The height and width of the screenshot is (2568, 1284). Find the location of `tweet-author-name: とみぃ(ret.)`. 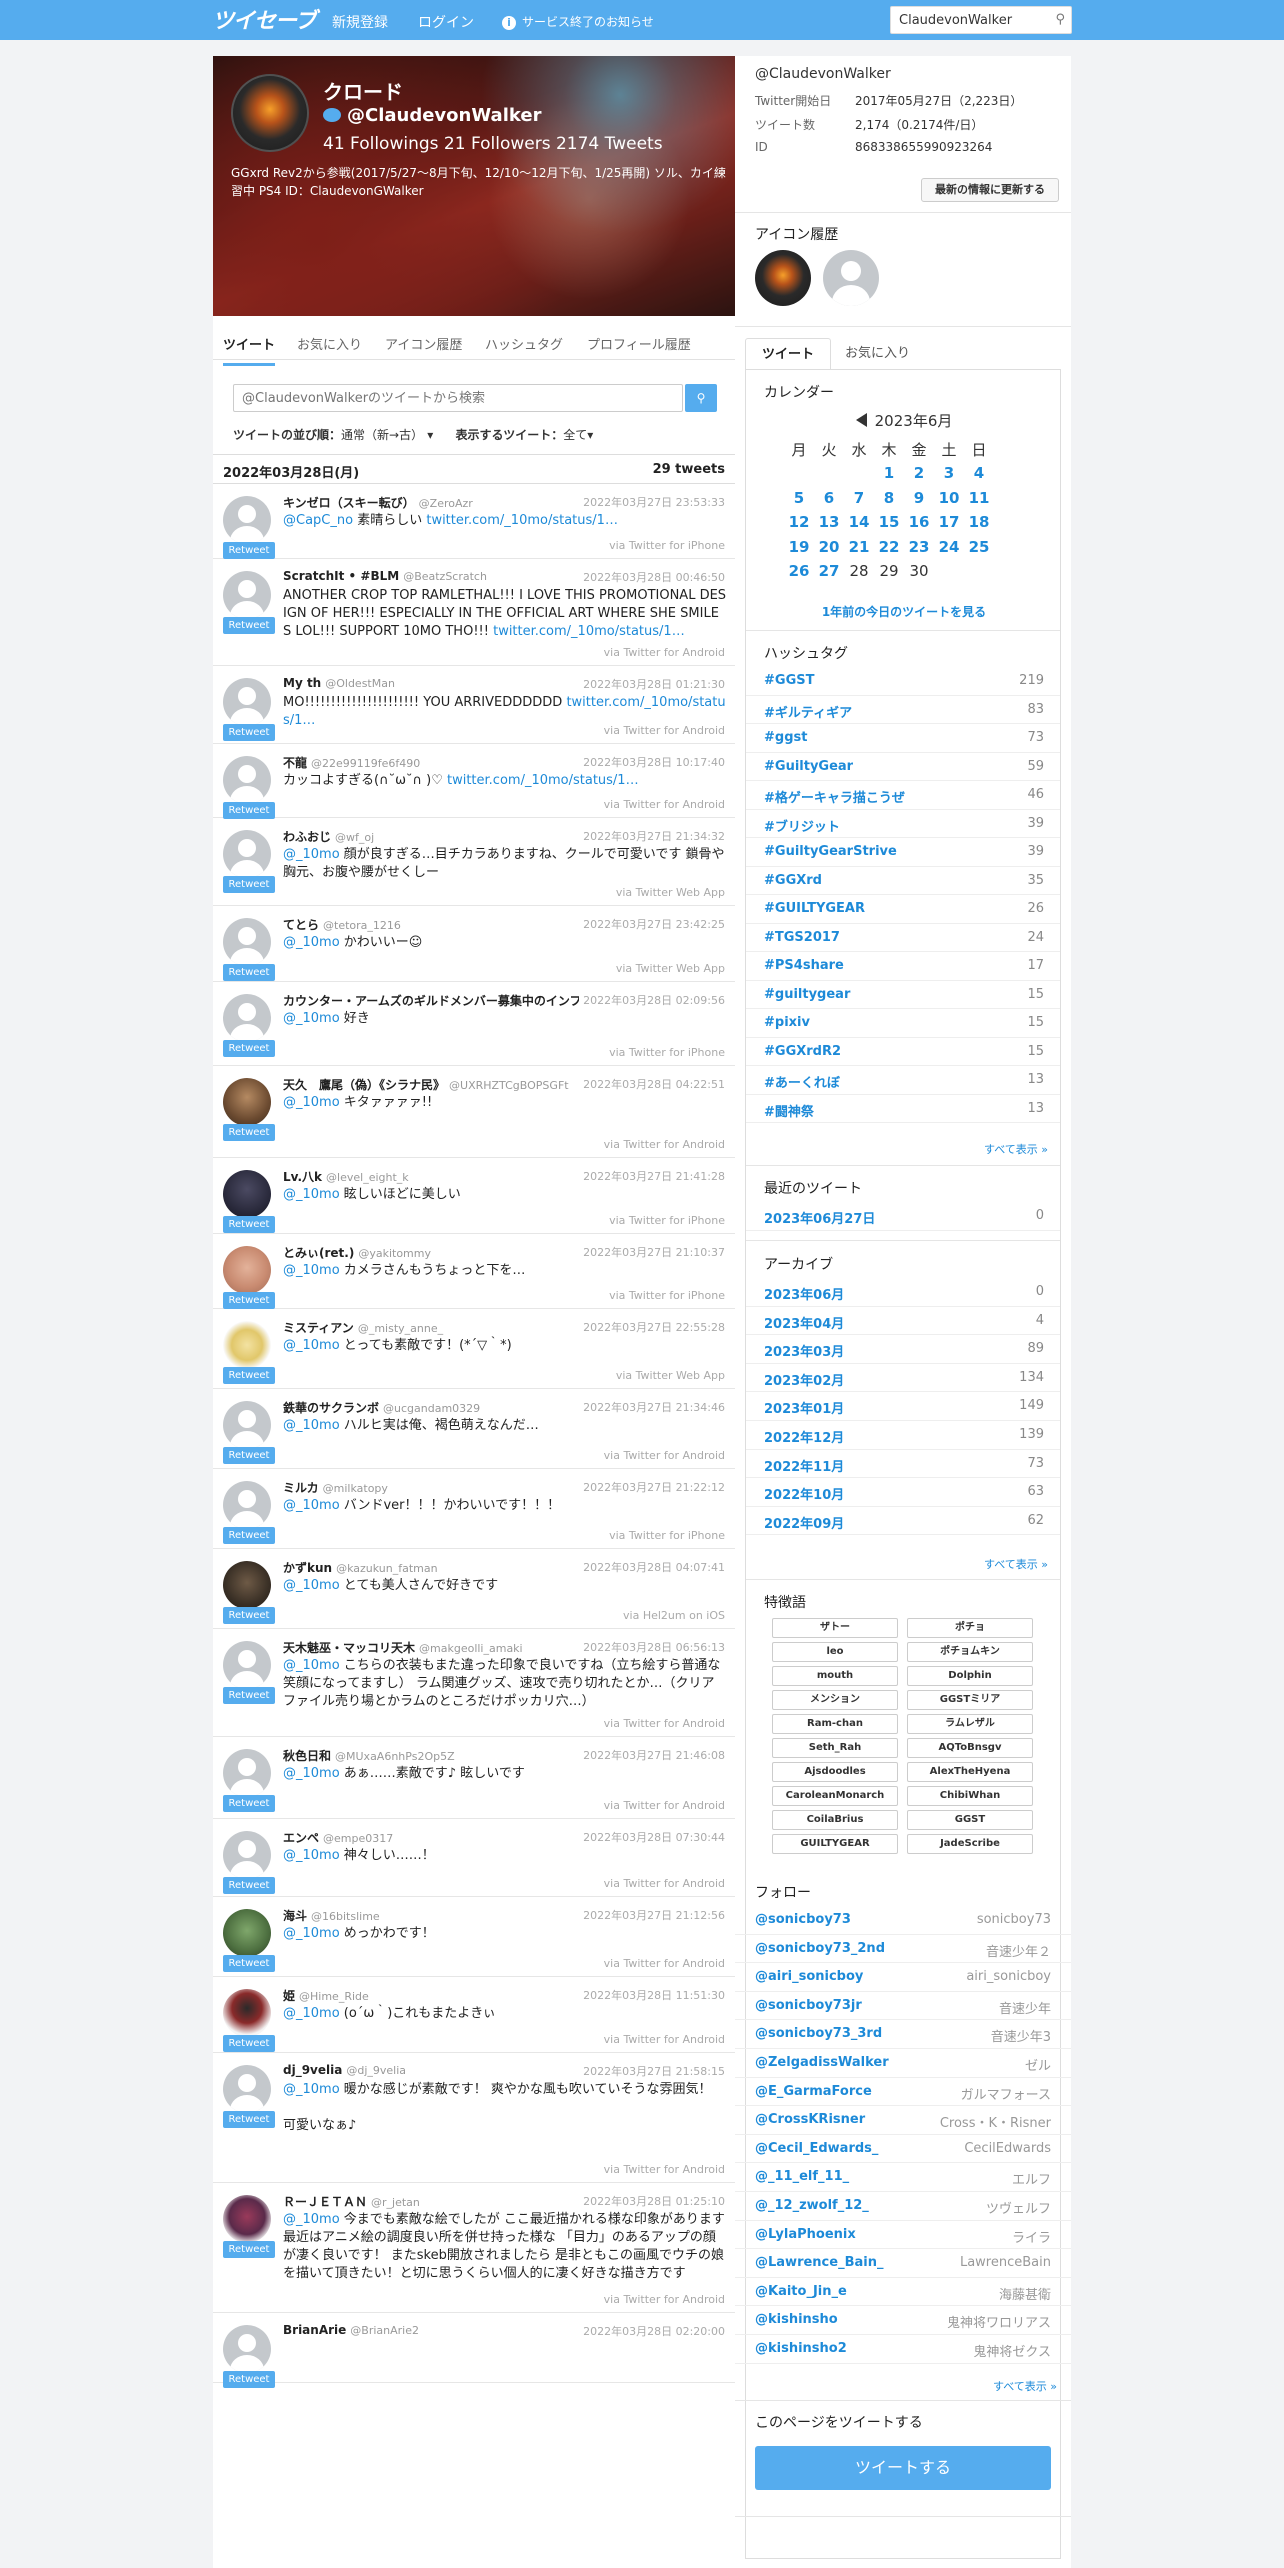

tweet-author-name: とみぃ(ret.) is located at coordinates (318, 1253).